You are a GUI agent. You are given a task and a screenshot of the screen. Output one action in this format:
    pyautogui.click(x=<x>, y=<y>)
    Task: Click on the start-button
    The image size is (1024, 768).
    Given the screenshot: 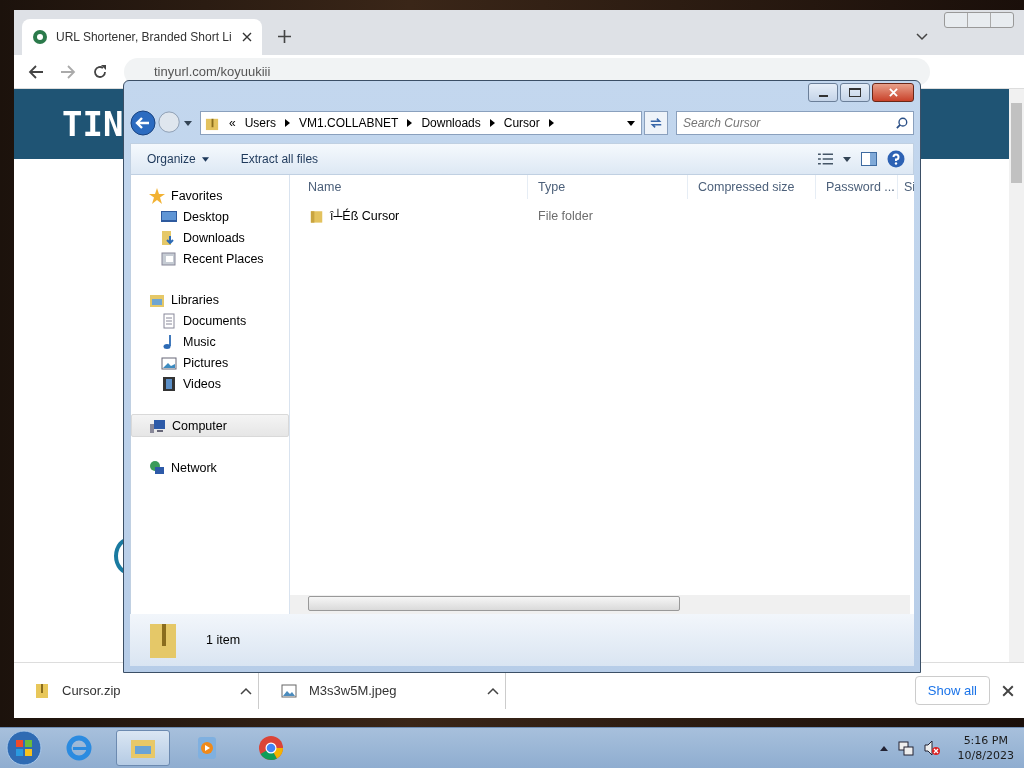 What is the action you would take?
    pyautogui.click(x=24, y=748)
    